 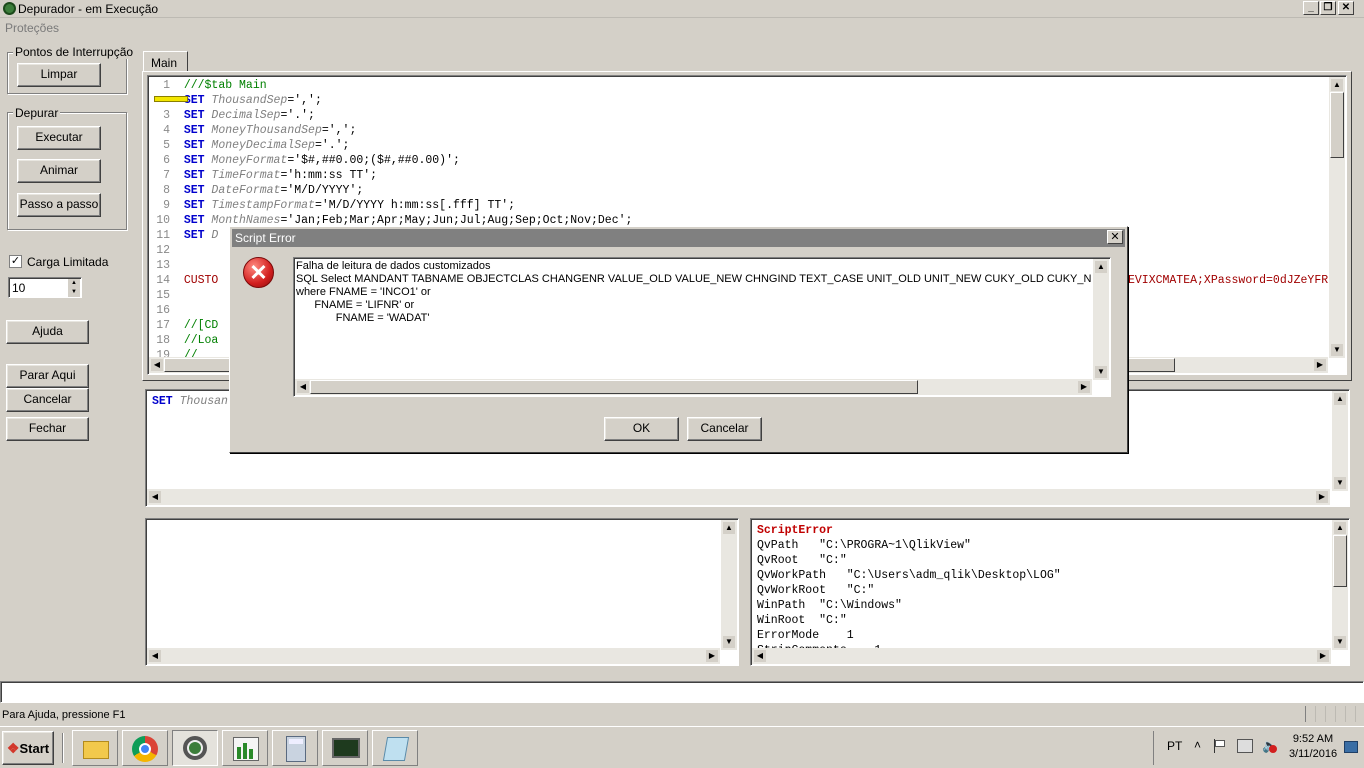 I want to click on chrome-icon, so click(x=145, y=748).